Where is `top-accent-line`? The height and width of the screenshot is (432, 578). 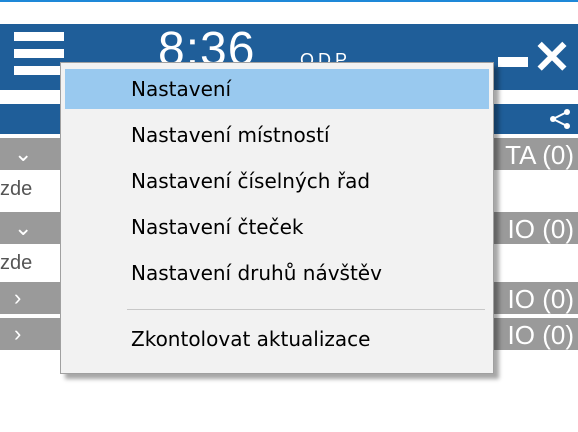
top-accent-line is located at coordinates (289, 1).